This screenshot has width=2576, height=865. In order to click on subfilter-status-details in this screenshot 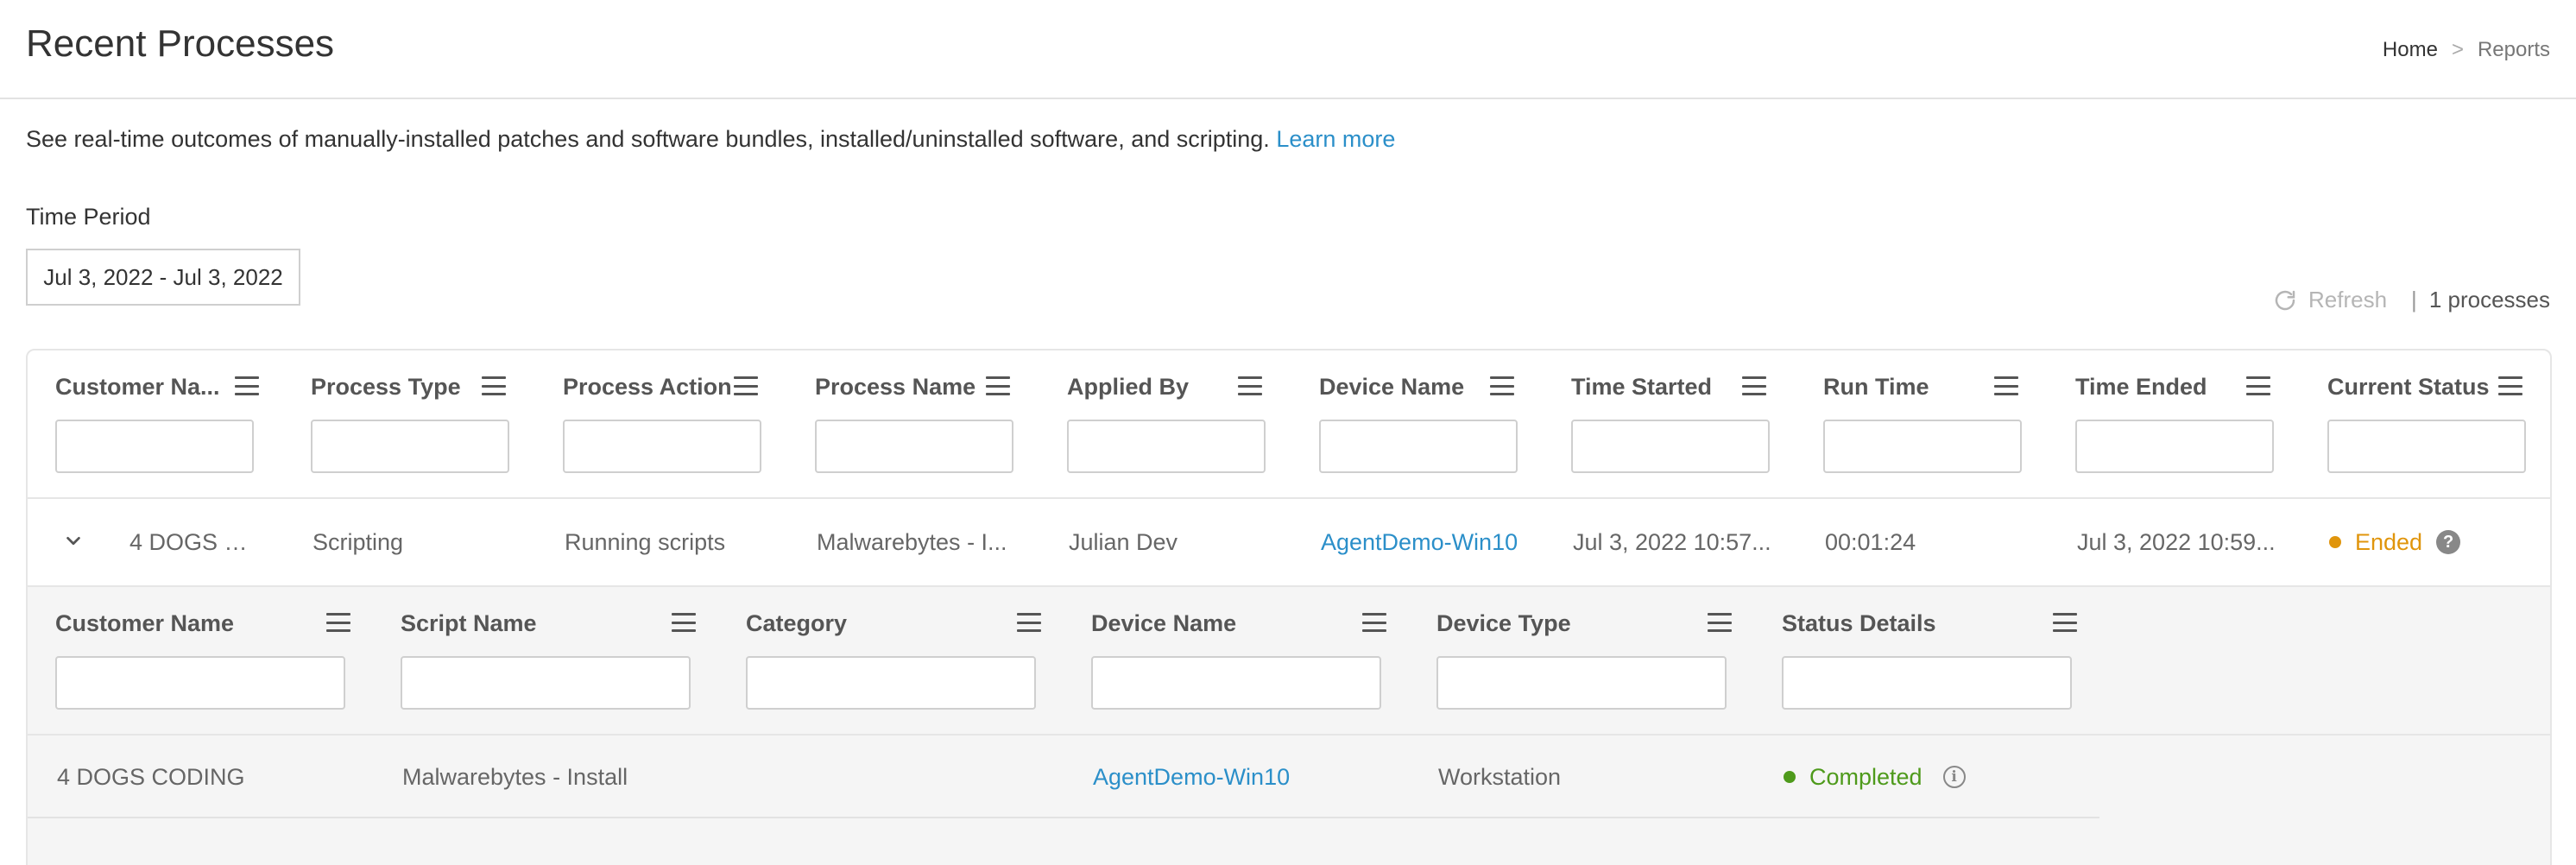, I will do `click(1927, 683)`.